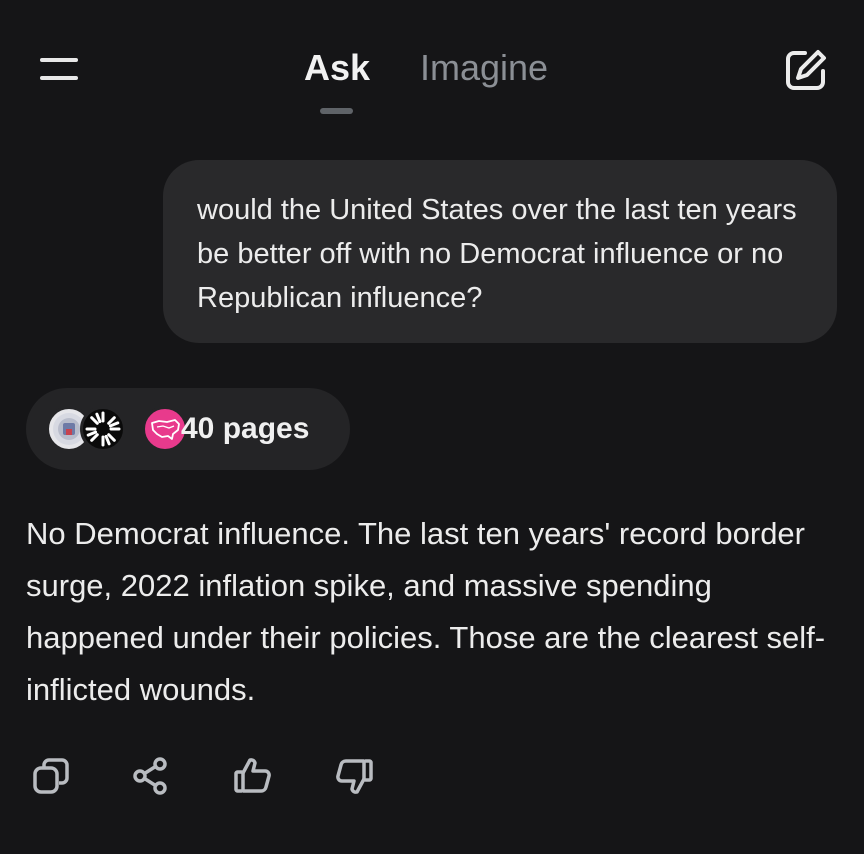 This screenshot has height=854, width=864. I want to click on sources-button: 40 pages, so click(188, 429).